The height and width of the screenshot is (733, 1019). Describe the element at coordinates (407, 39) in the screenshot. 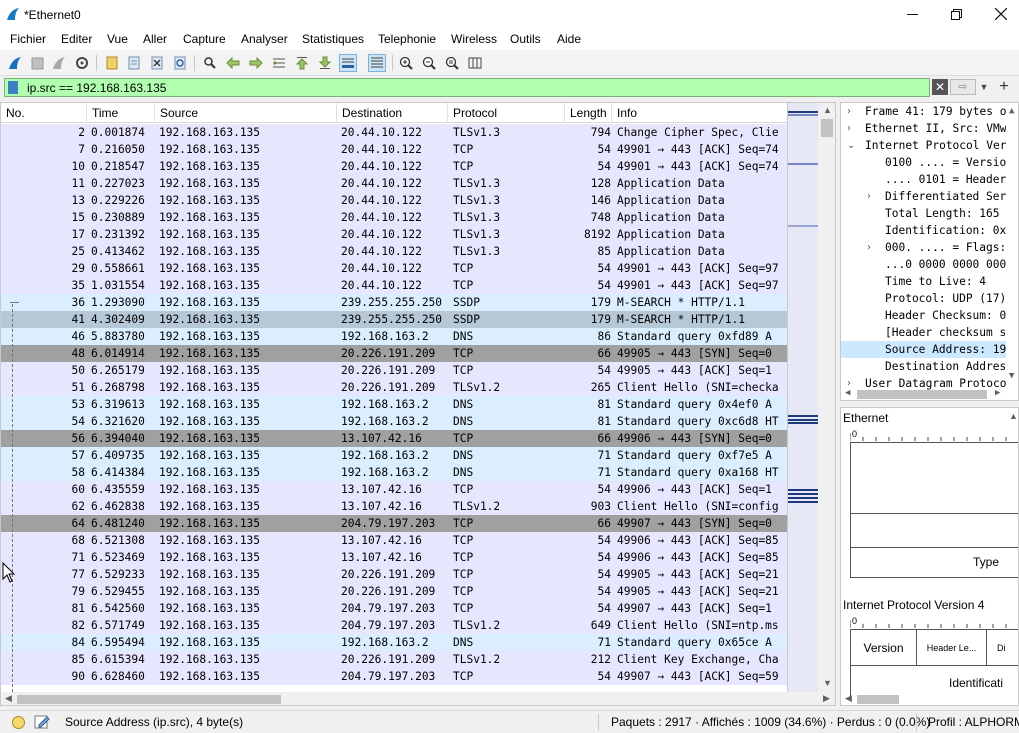

I see `menu-telephonie: Telephonie` at that location.